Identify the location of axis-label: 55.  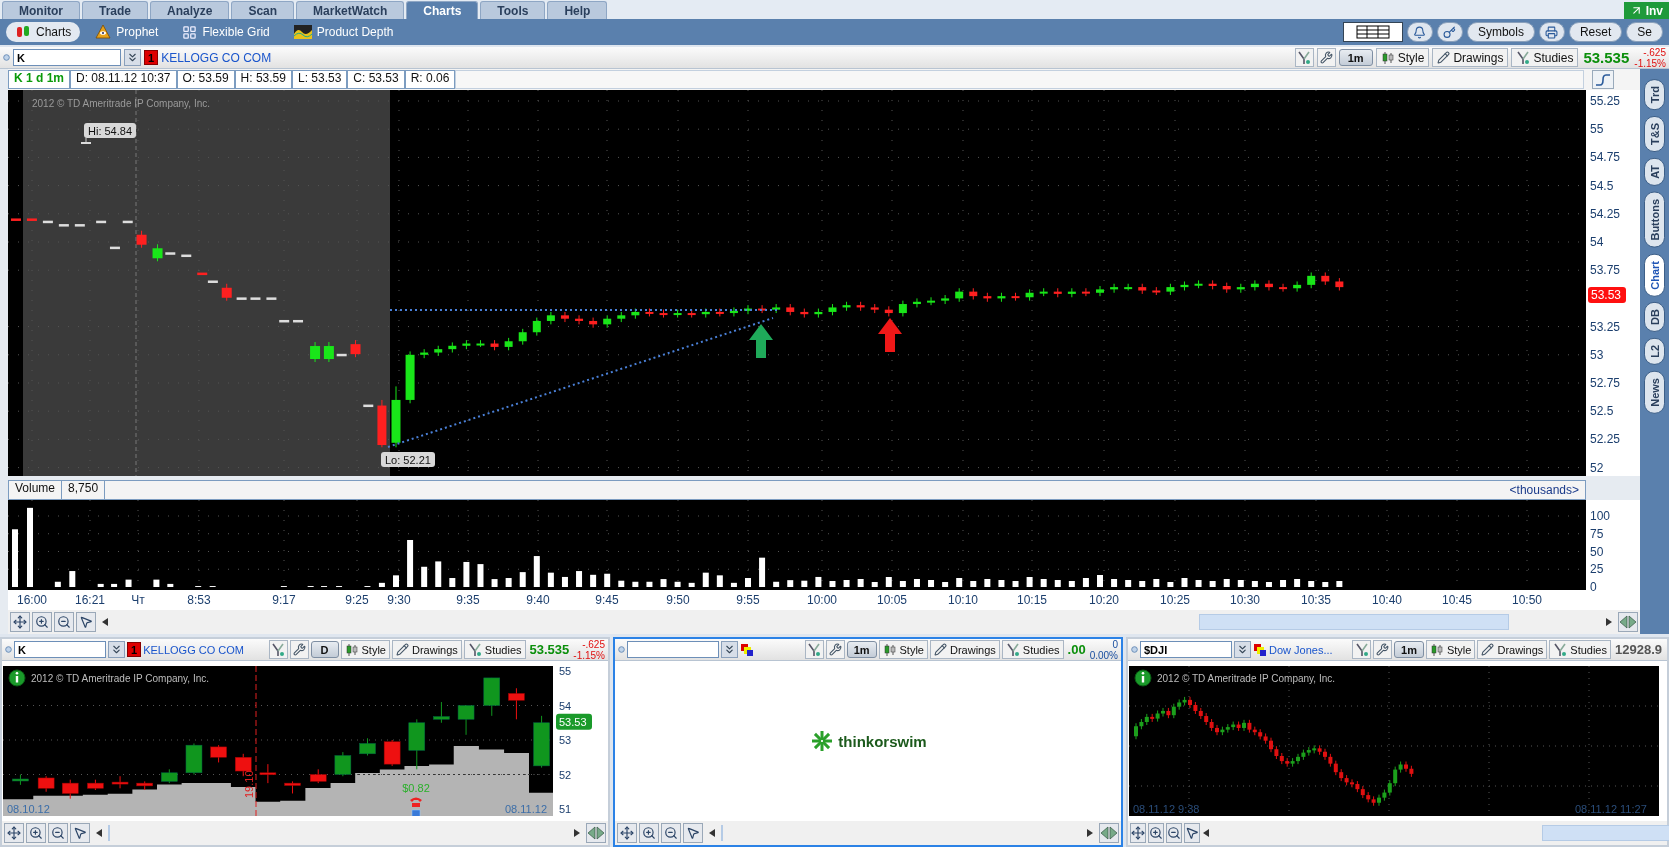
(1597, 129).